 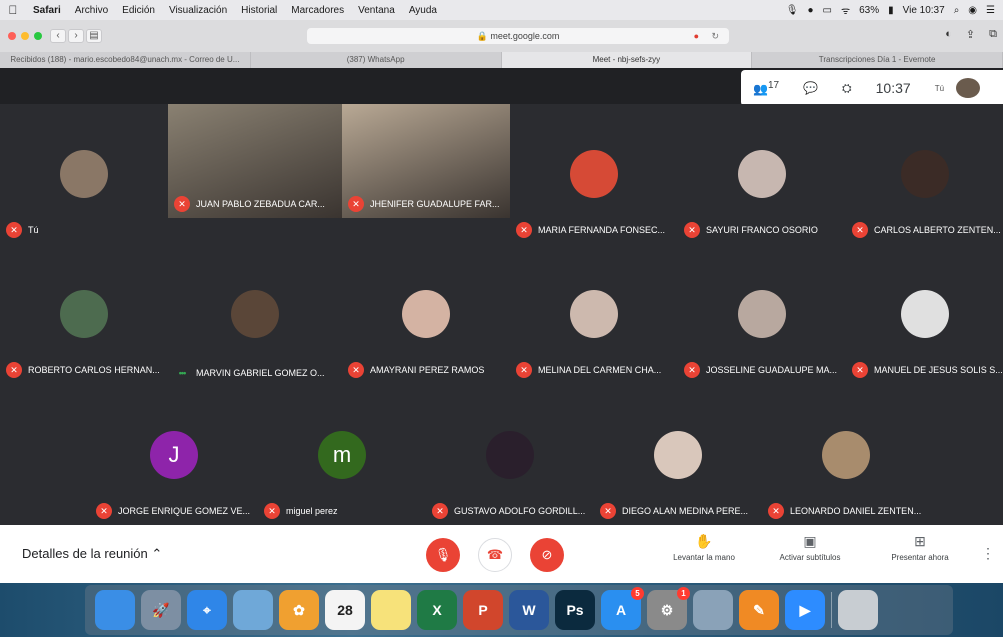 What do you see at coordinates (877, 60) in the screenshot?
I see `tab-evernote: Transcripciones Día 1 - Evernote` at bounding box center [877, 60].